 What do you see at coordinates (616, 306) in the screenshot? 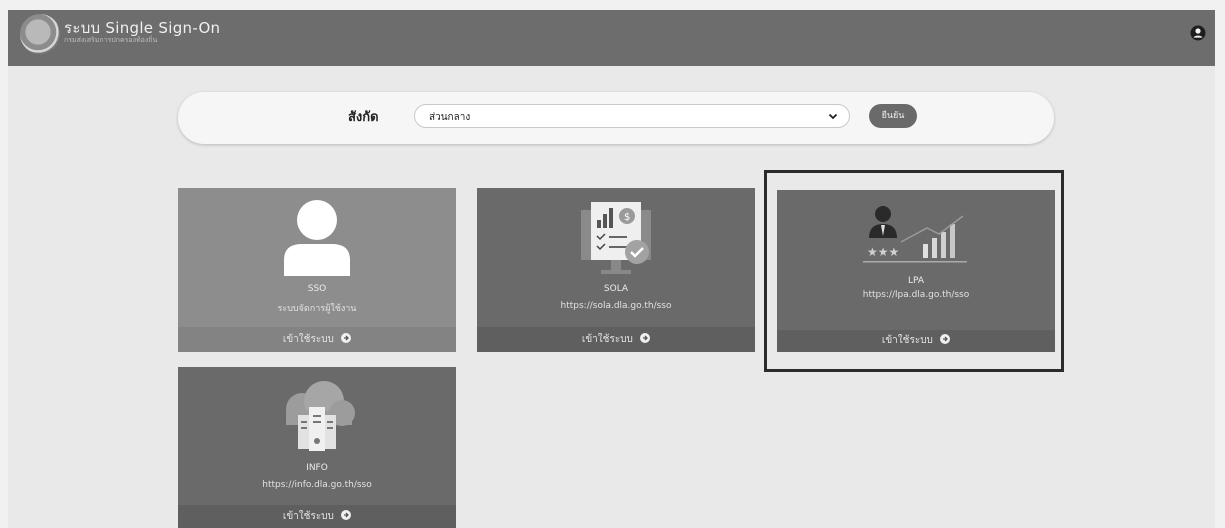
I see `system-description: https://sola.dla.go.th/sso` at bounding box center [616, 306].